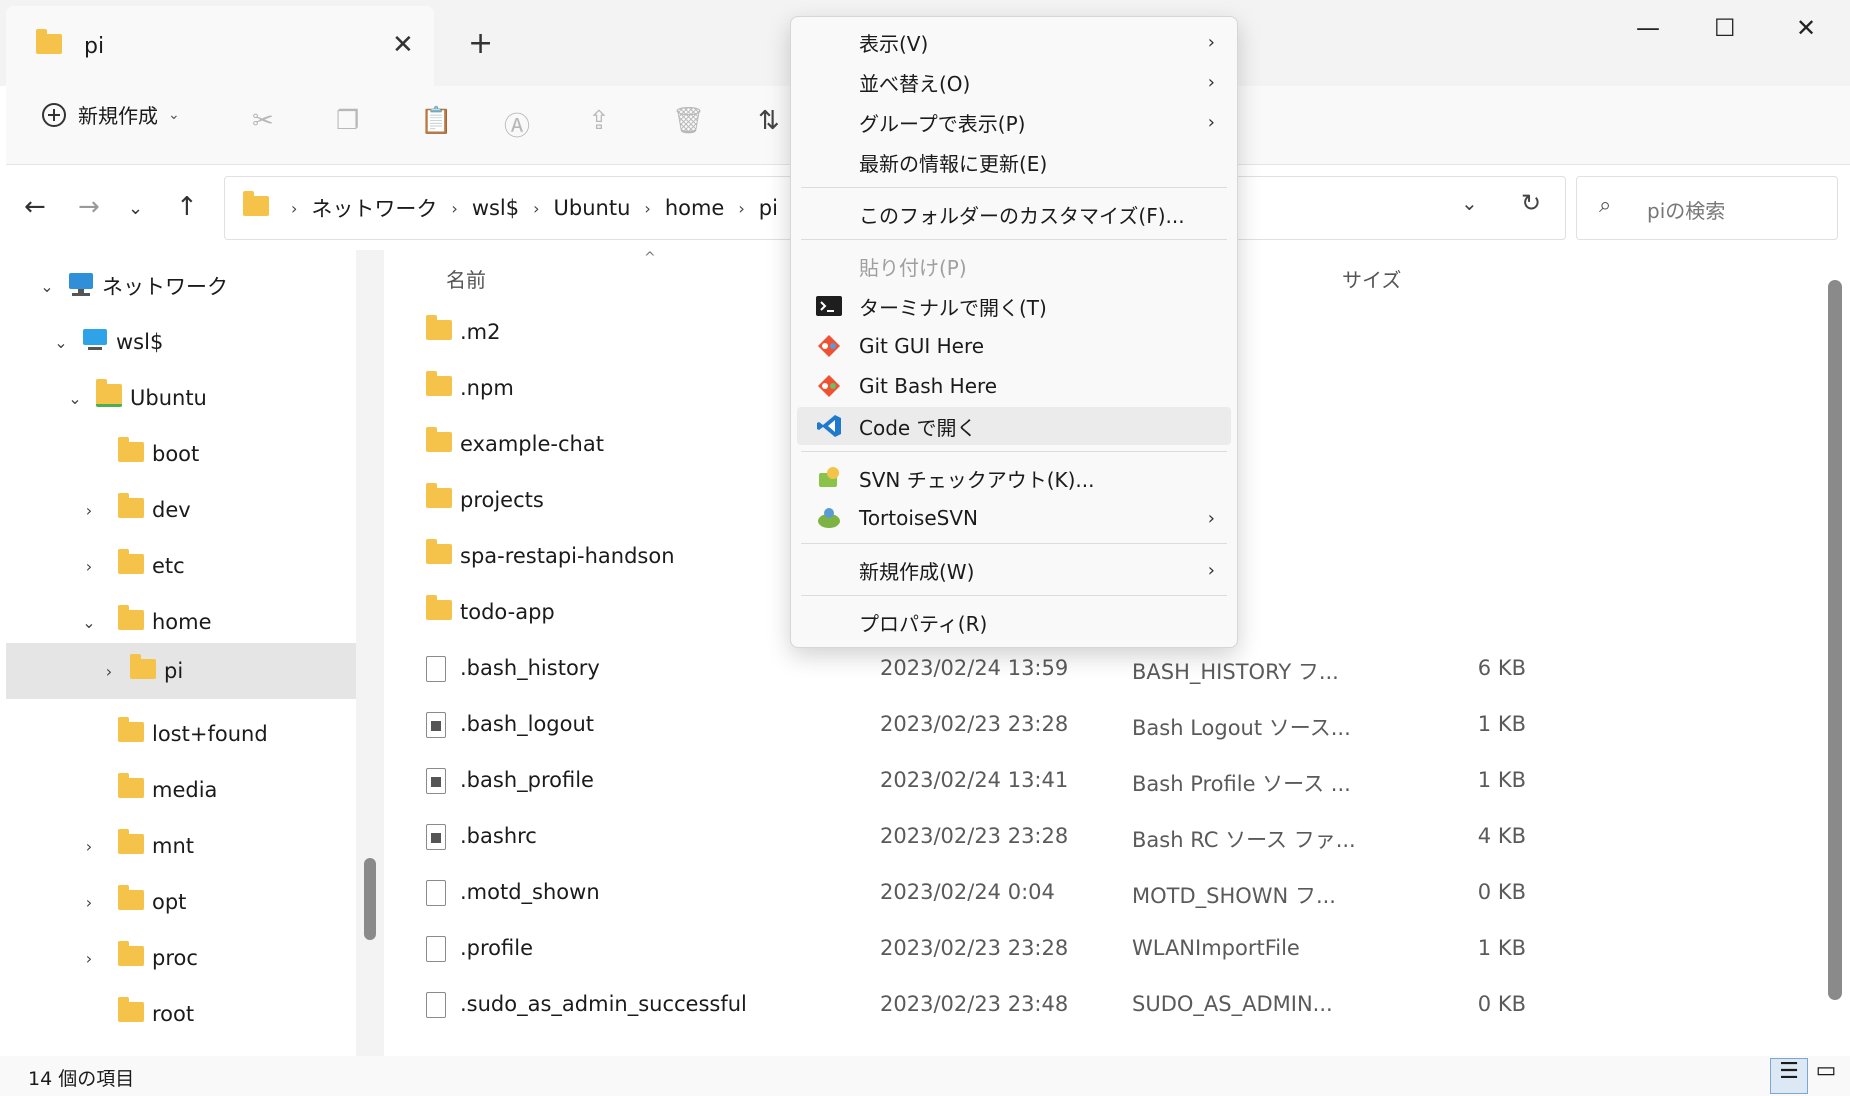 This screenshot has width=1850, height=1096. I want to click on back-button: ←, so click(35, 207).